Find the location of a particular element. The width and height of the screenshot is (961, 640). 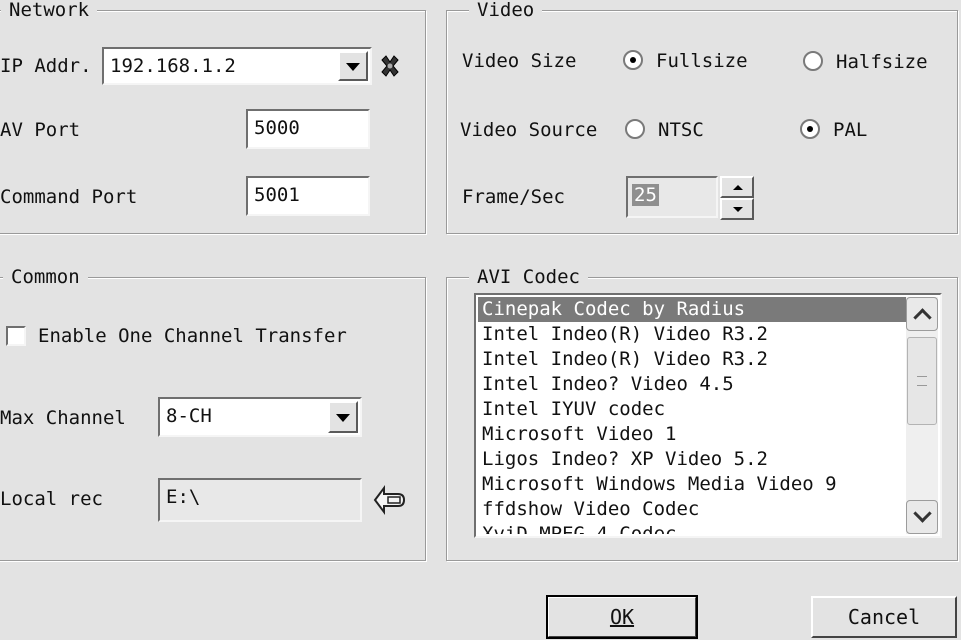

local-rec-label: Local rec is located at coordinates (51, 499).